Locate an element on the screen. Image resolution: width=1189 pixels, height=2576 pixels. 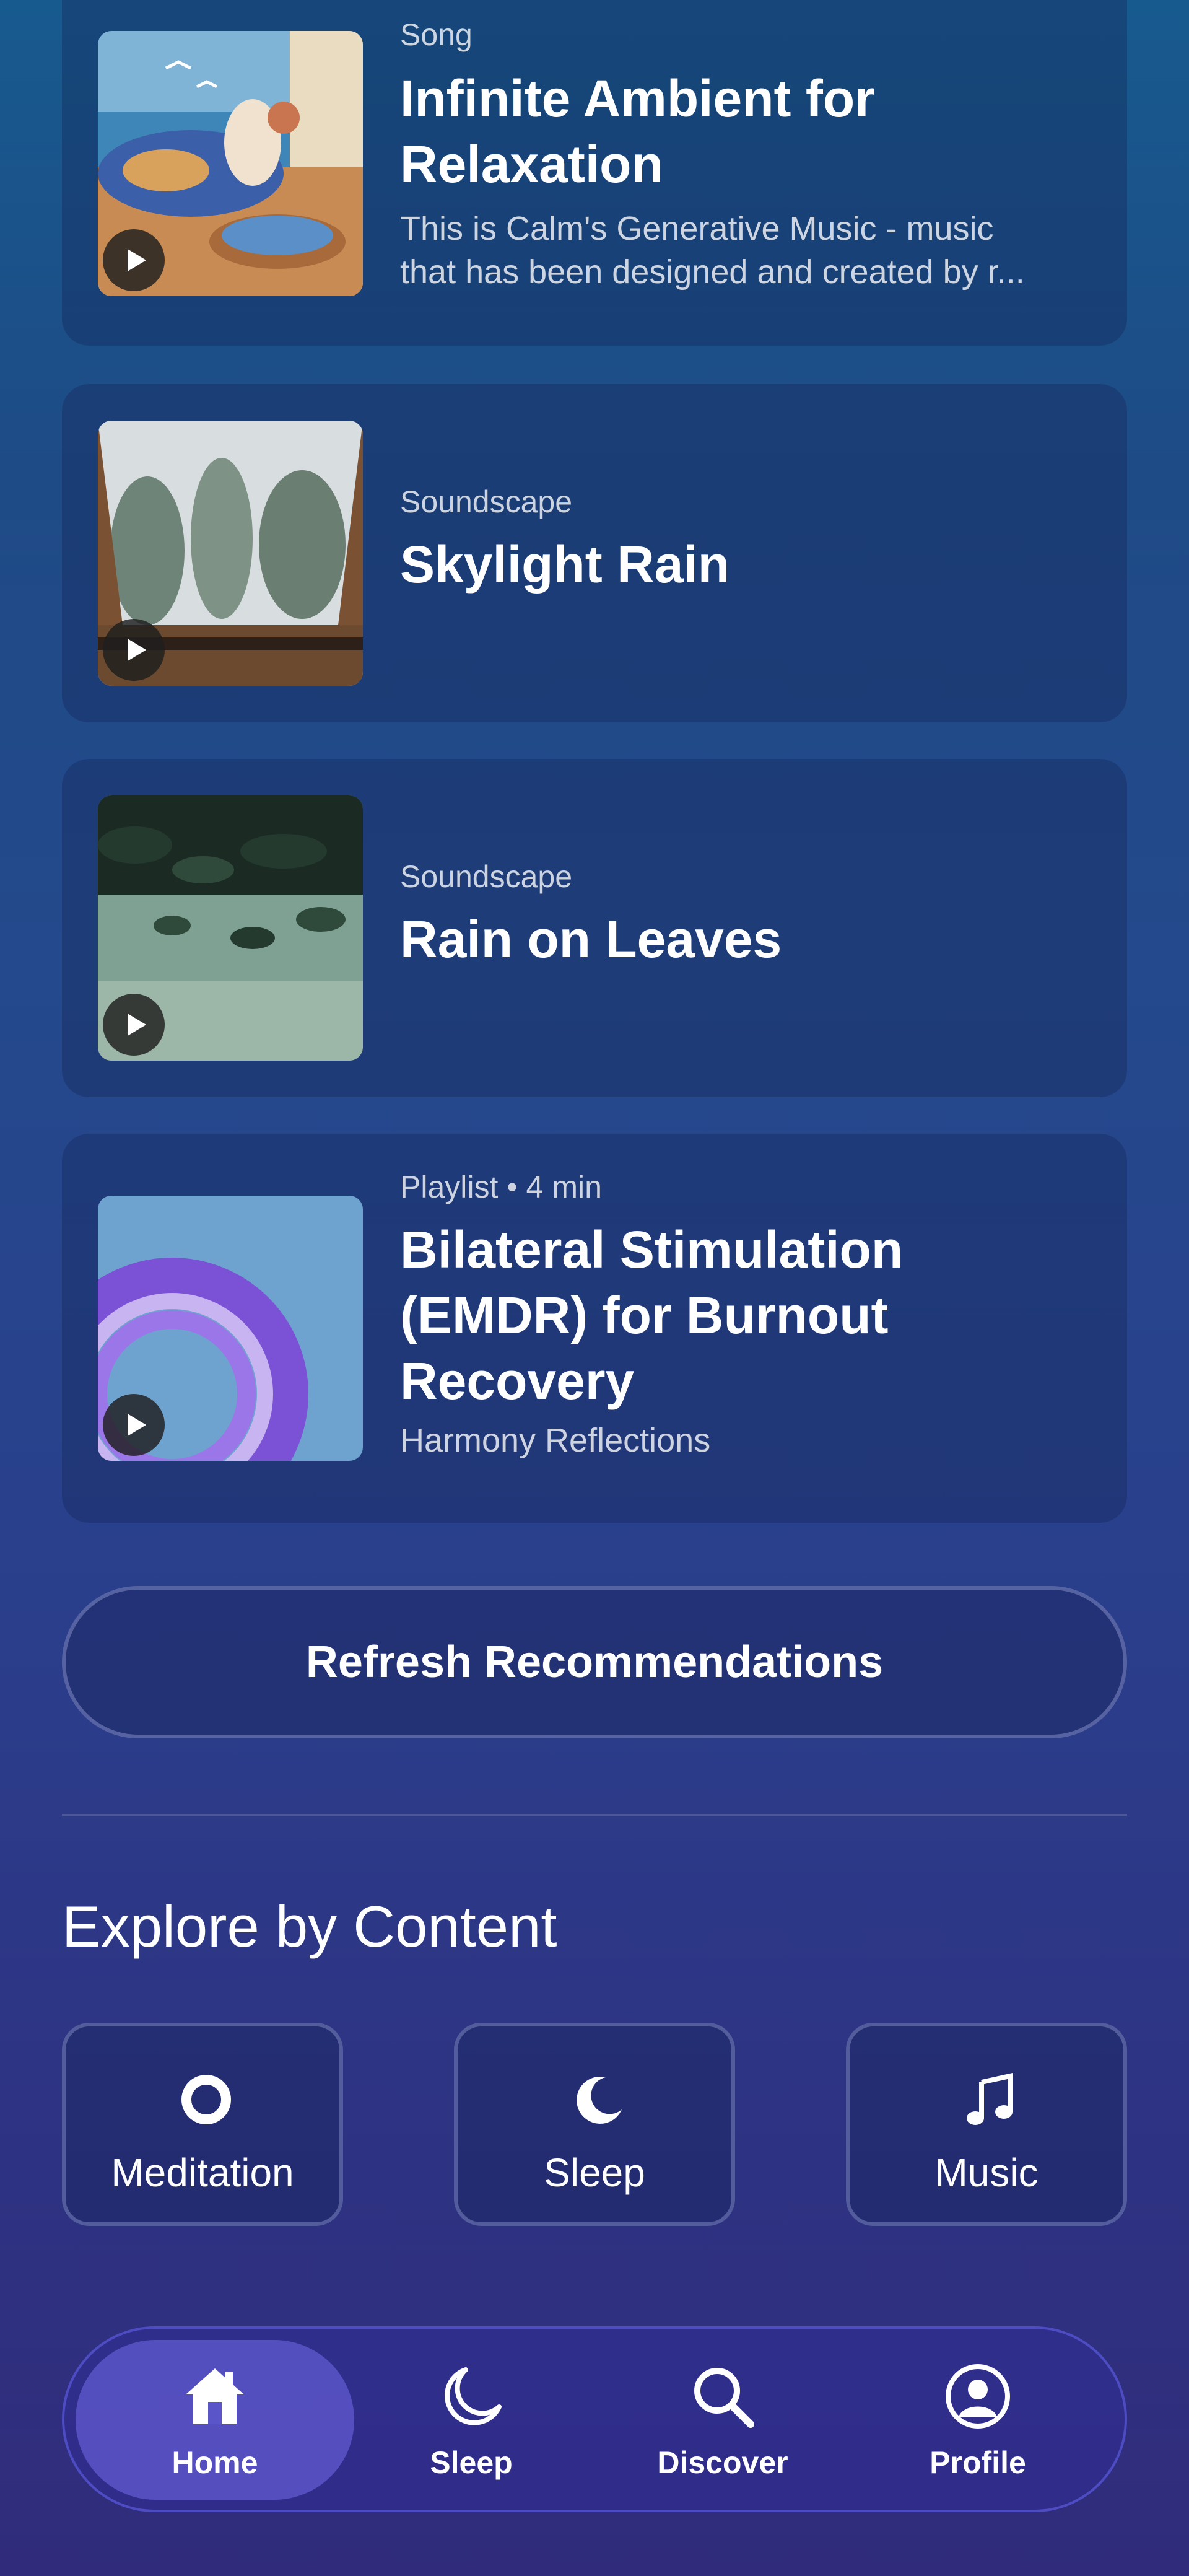
explore-tile-label: Meditation is located at coordinates (202, 2172).